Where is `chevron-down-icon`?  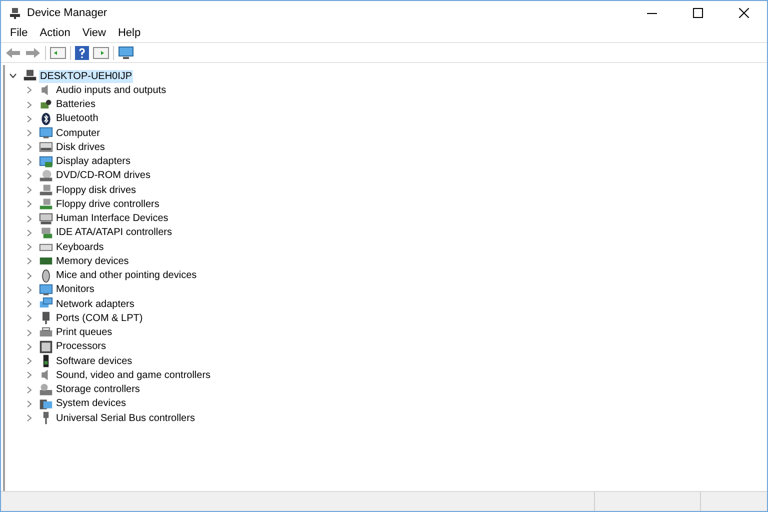
chevron-down-icon is located at coordinates (13, 76).